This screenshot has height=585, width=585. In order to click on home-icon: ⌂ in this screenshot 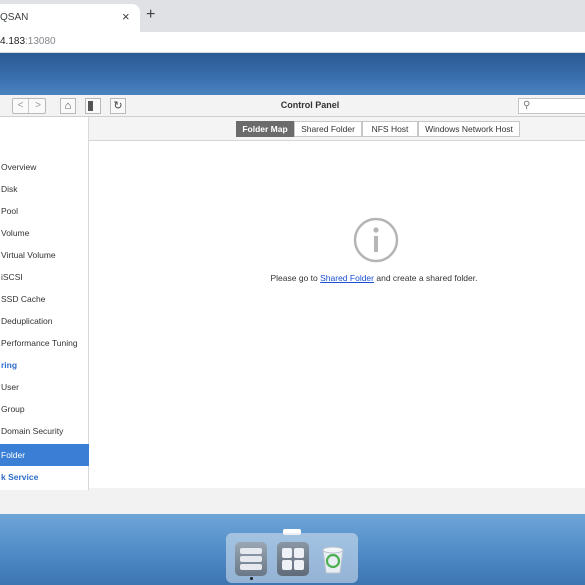, I will do `click(68, 106)`.